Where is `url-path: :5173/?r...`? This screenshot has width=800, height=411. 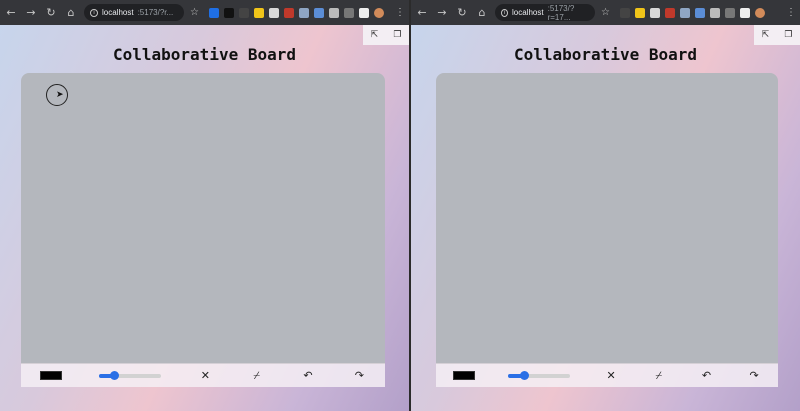 url-path: :5173/?r... is located at coordinates (155, 12).